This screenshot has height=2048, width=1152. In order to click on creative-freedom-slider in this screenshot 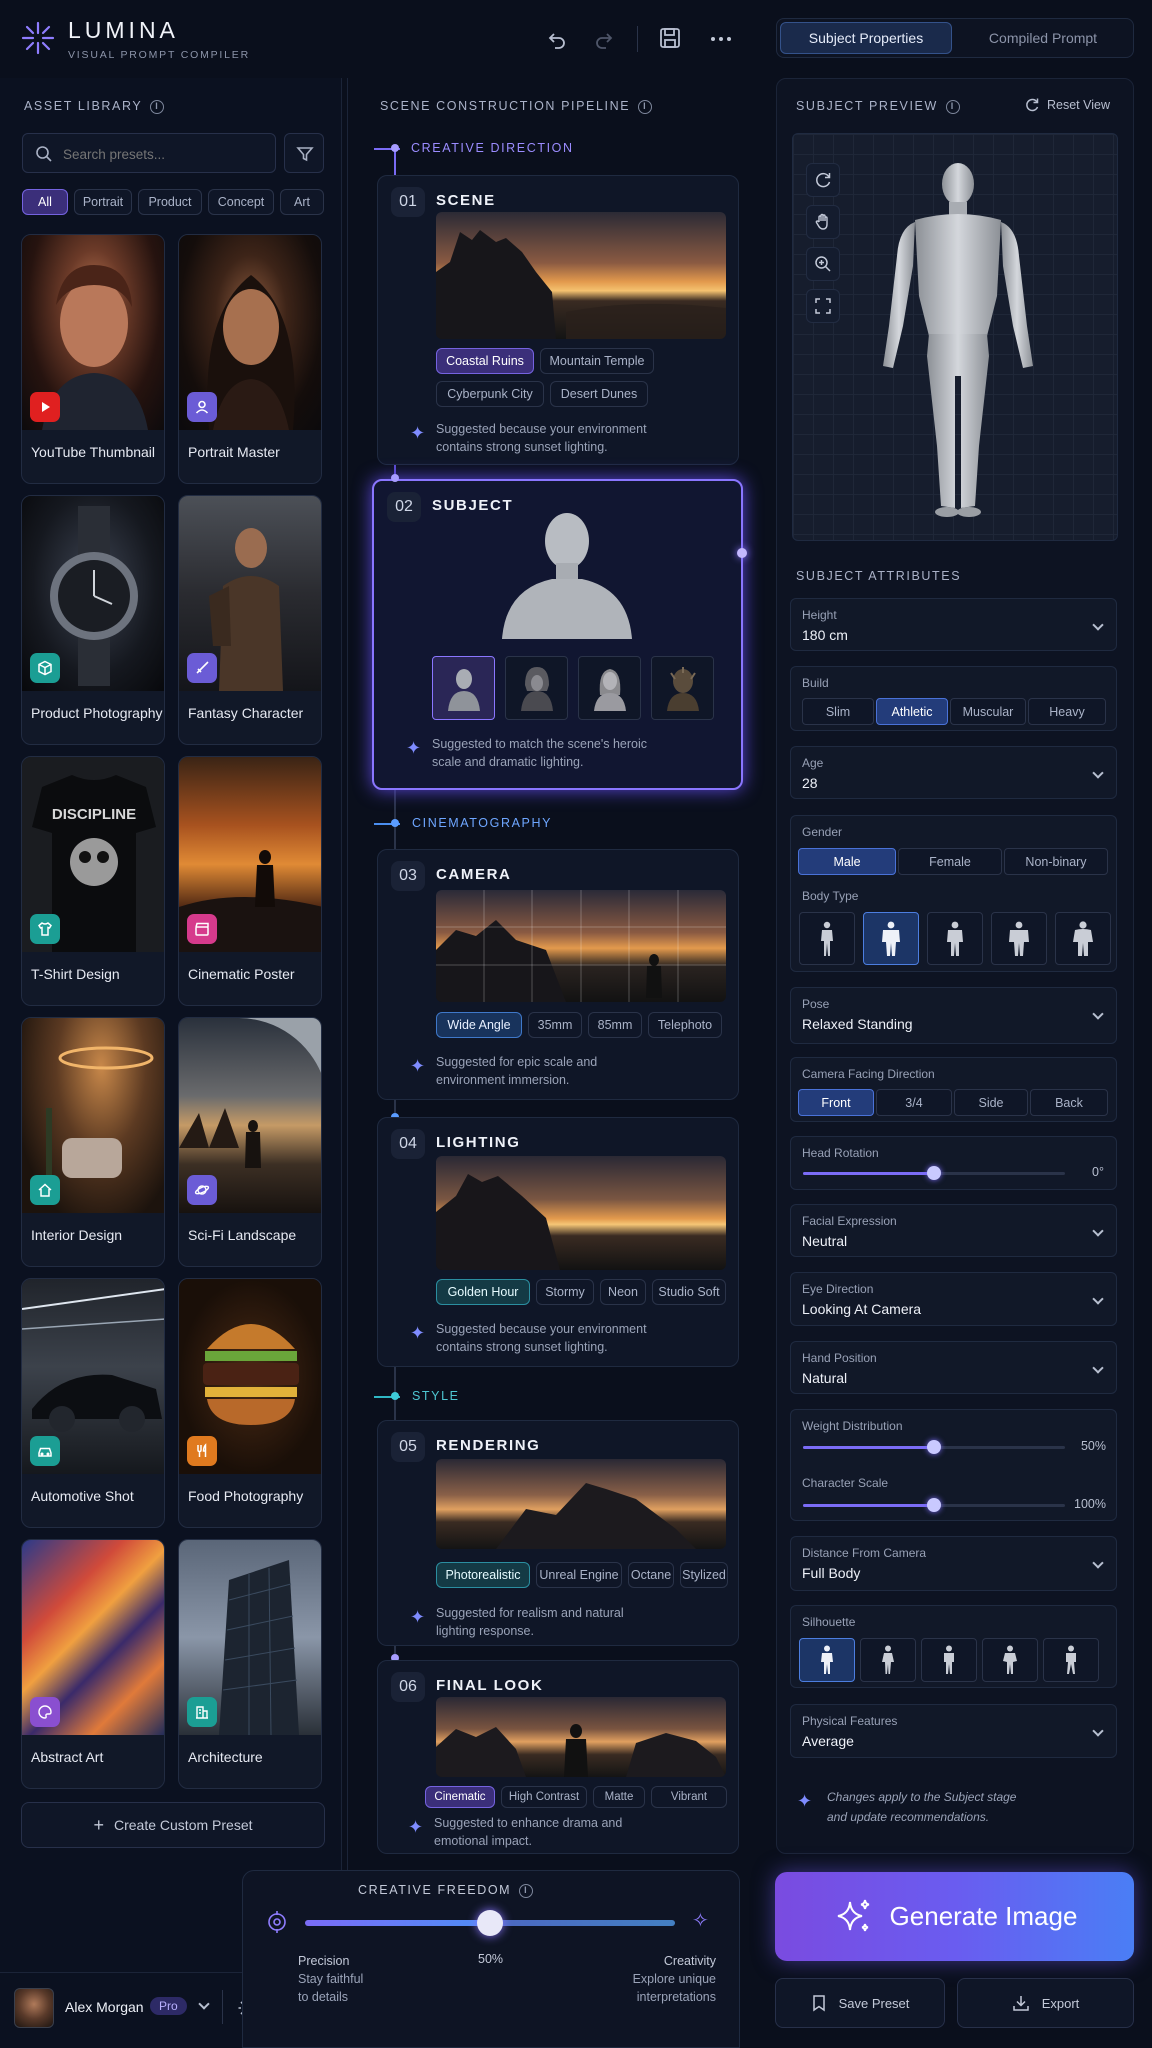, I will do `click(490, 1923)`.